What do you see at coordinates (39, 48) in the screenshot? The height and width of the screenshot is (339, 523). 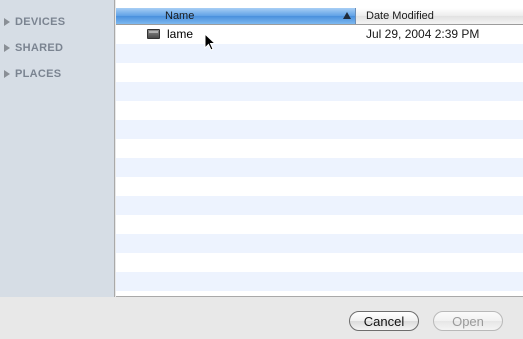 I see `sidebar-section-label: SHARED` at bounding box center [39, 48].